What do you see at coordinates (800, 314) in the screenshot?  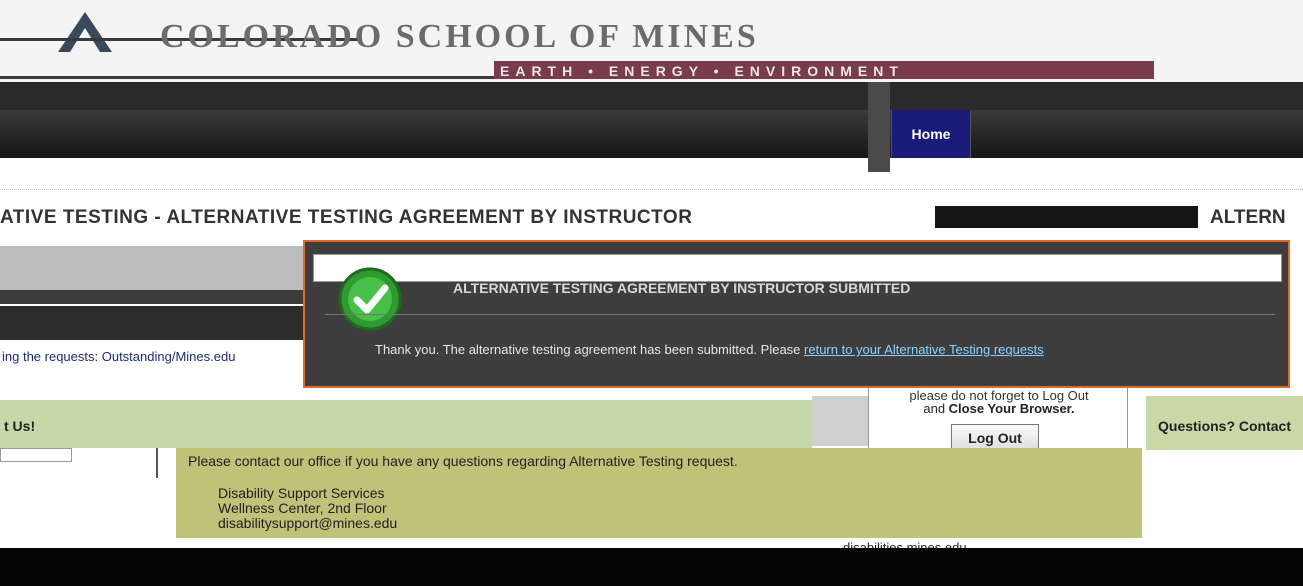 I see `dialog-divider` at bounding box center [800, 314].